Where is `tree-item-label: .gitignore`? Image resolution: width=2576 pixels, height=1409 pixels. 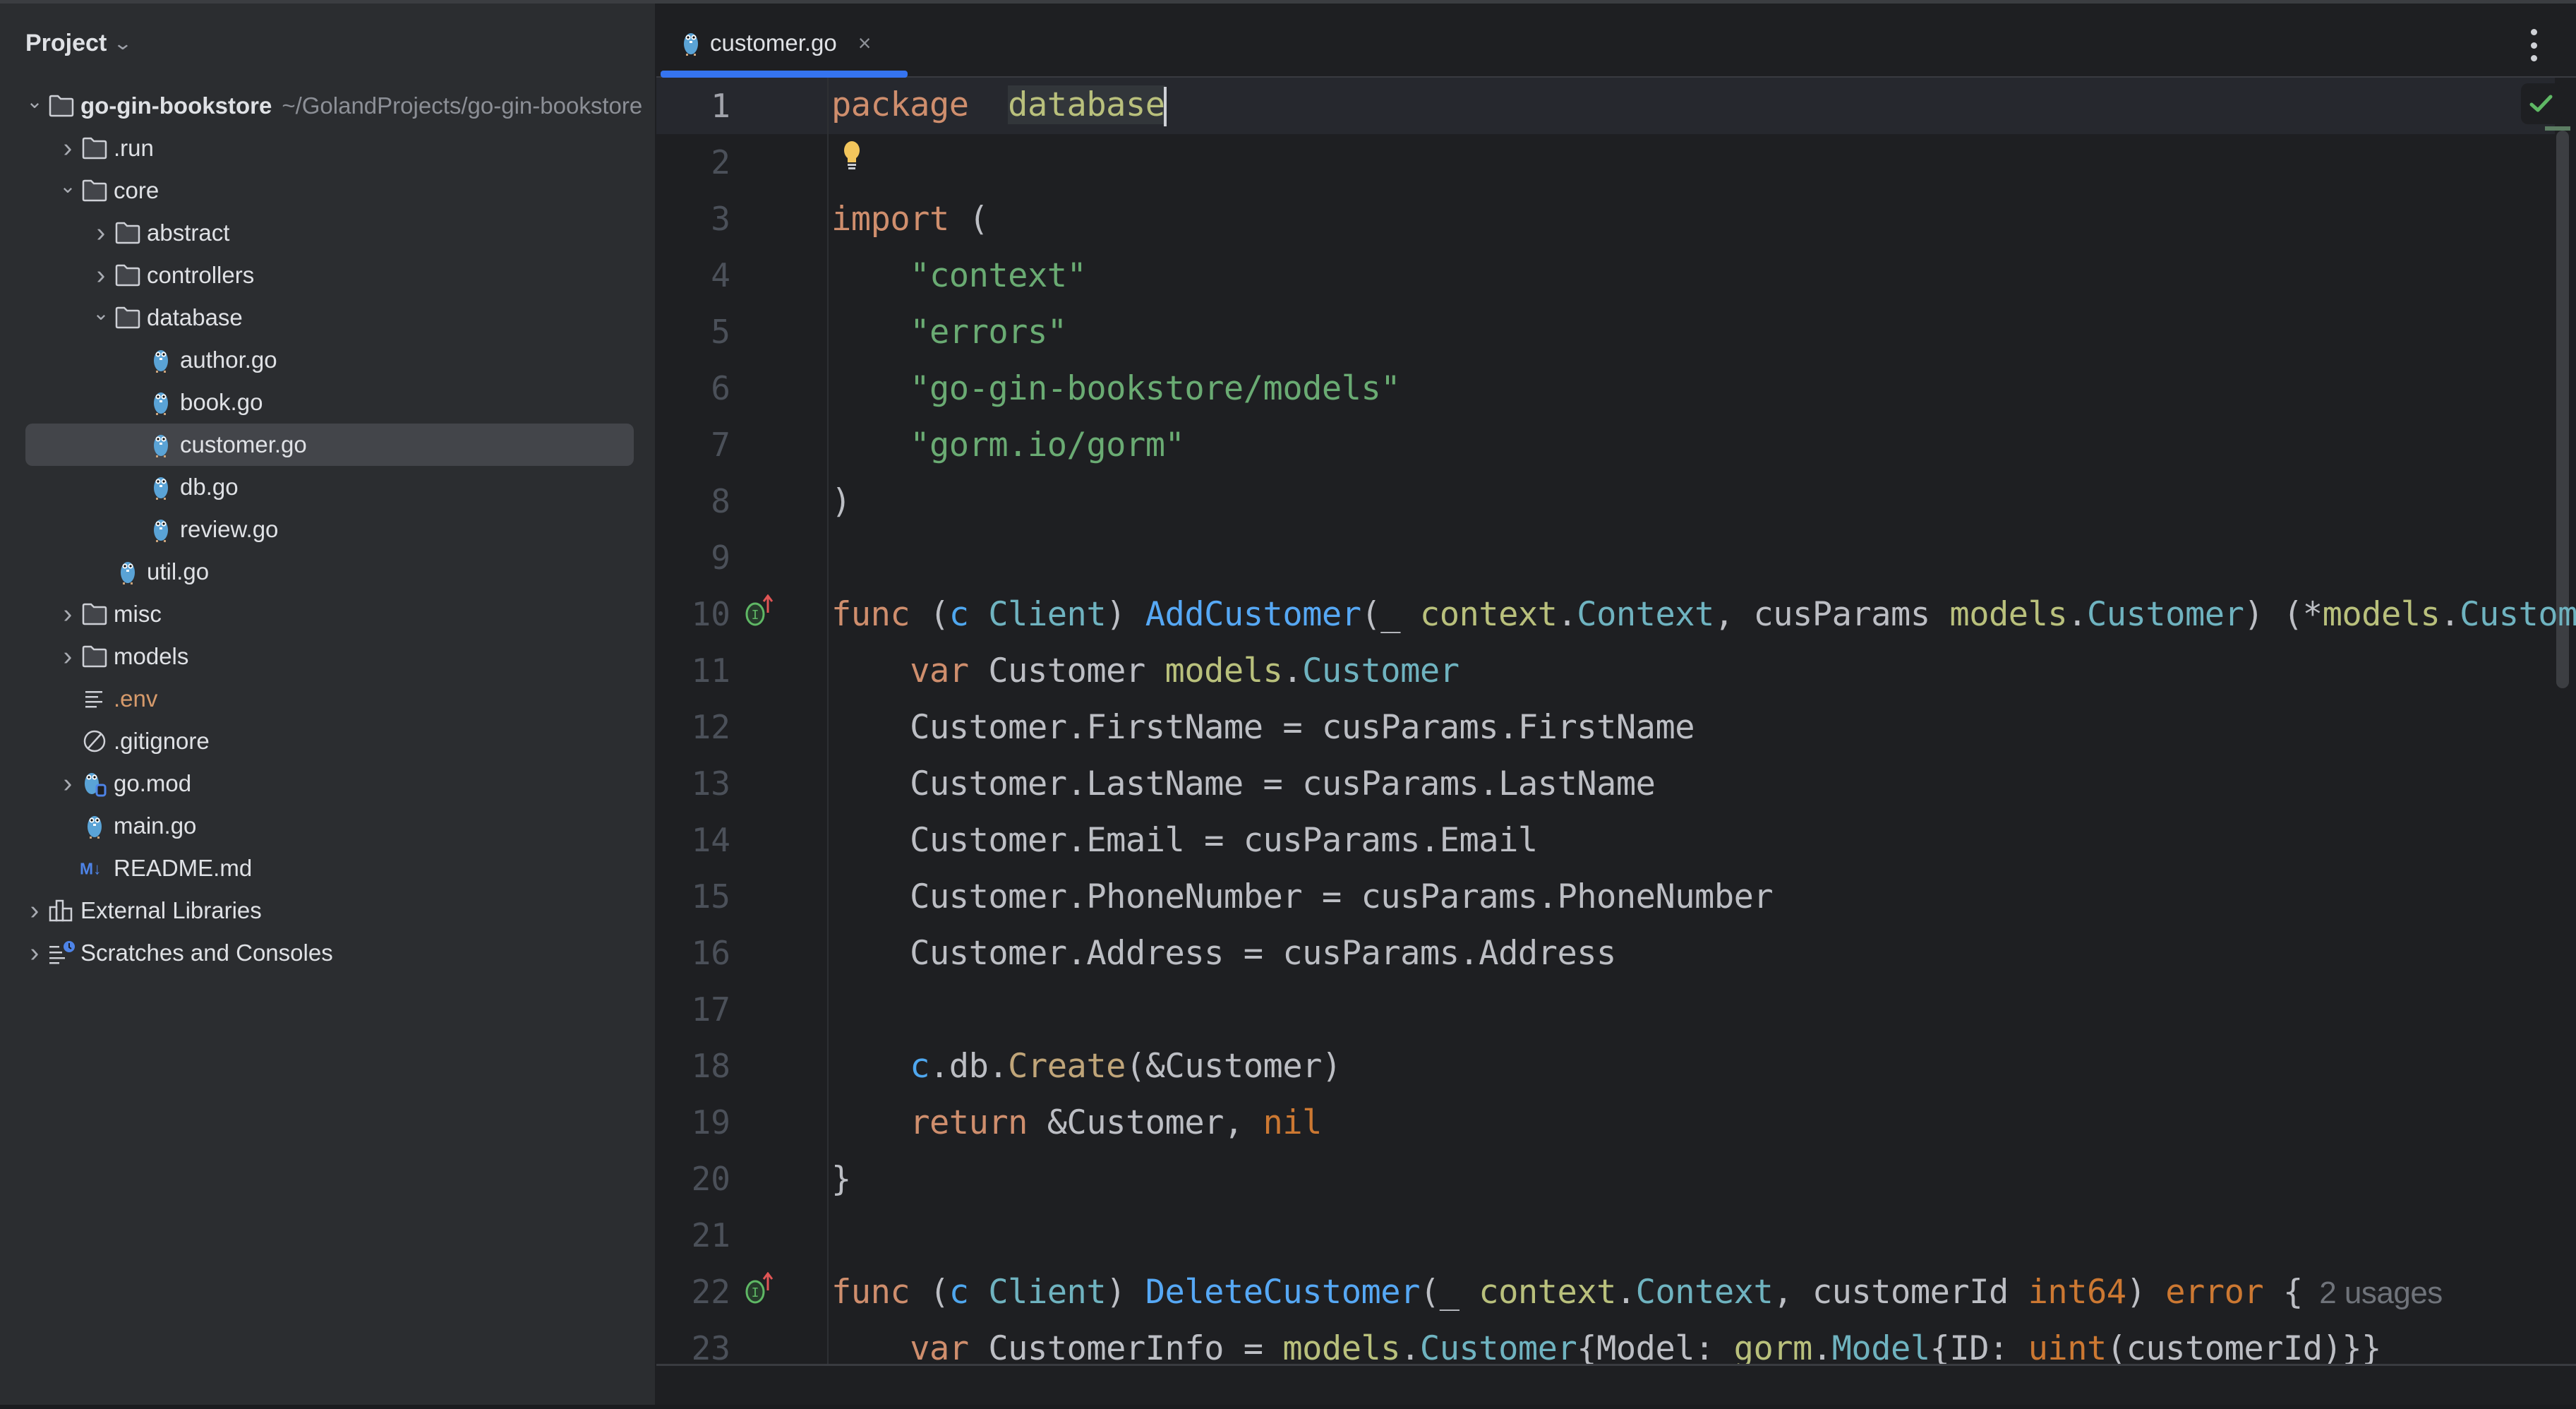
tree-item-label: .gitignore is located at coordinates (162, 741).